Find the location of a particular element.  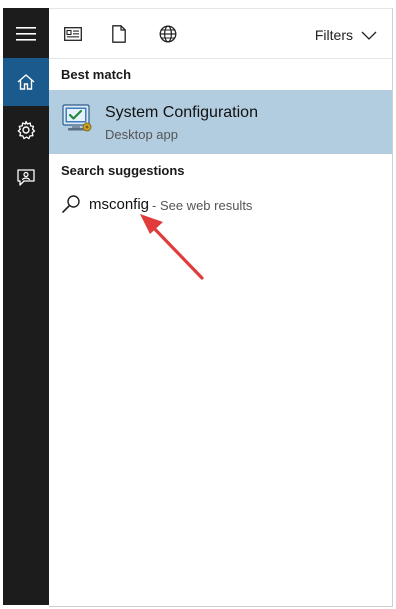

feedback-icon is located at coordinates (26, 177).